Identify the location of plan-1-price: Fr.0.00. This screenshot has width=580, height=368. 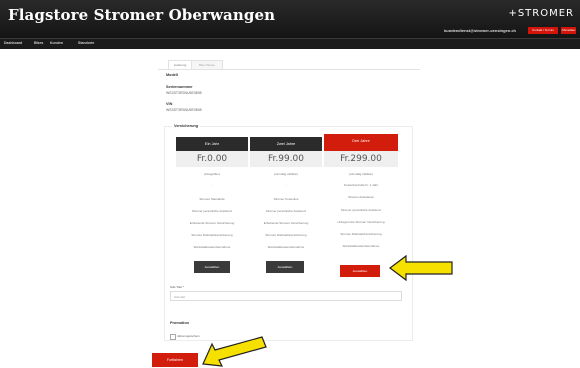
(212, 159).